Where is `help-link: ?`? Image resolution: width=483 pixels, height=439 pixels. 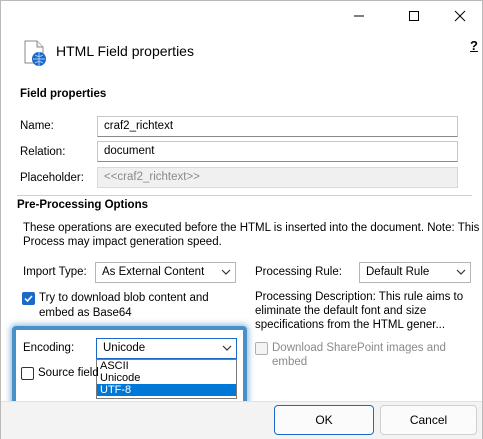
help-link: ? is located at coordinates (474, 45).